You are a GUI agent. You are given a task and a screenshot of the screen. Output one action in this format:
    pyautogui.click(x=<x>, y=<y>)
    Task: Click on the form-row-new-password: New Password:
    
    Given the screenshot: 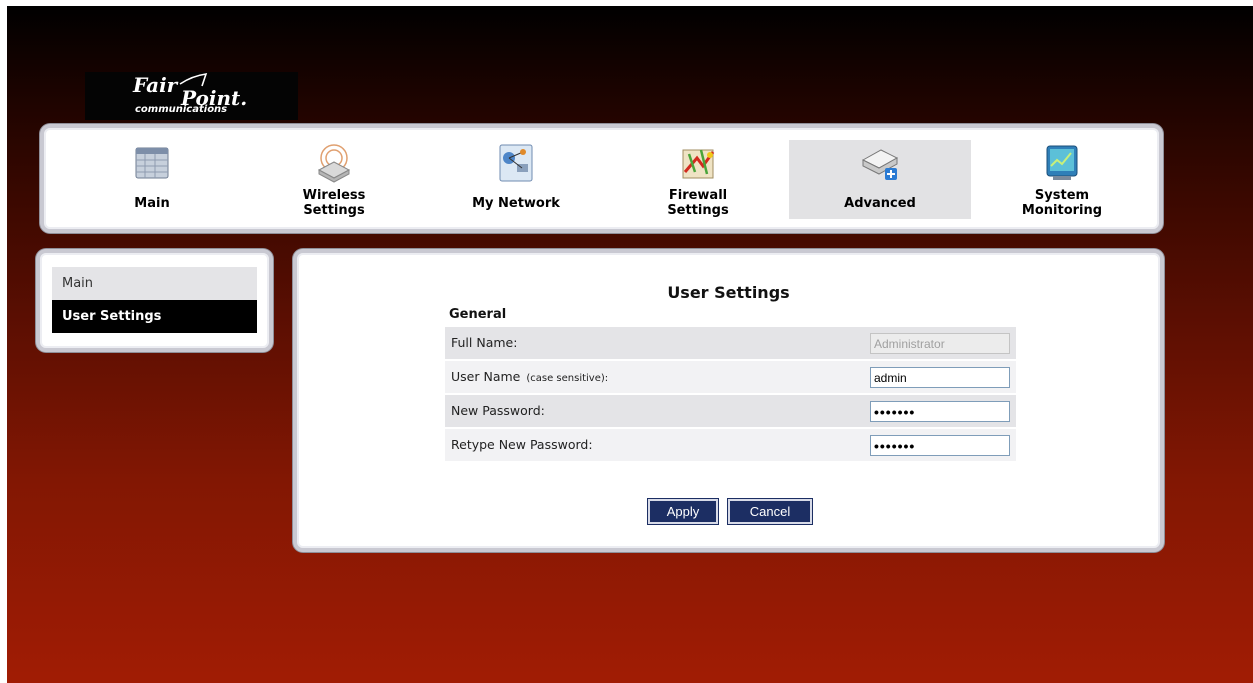 What is the action you would take?
    pyautogui.click(x=730, y=412)
    